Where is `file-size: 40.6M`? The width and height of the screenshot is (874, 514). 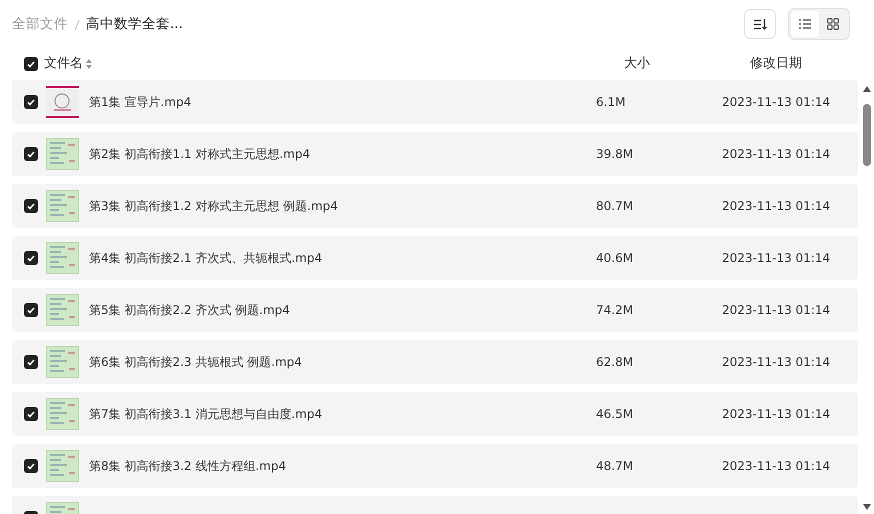 file-size: 40.6M is located at coordinates (615, 258).